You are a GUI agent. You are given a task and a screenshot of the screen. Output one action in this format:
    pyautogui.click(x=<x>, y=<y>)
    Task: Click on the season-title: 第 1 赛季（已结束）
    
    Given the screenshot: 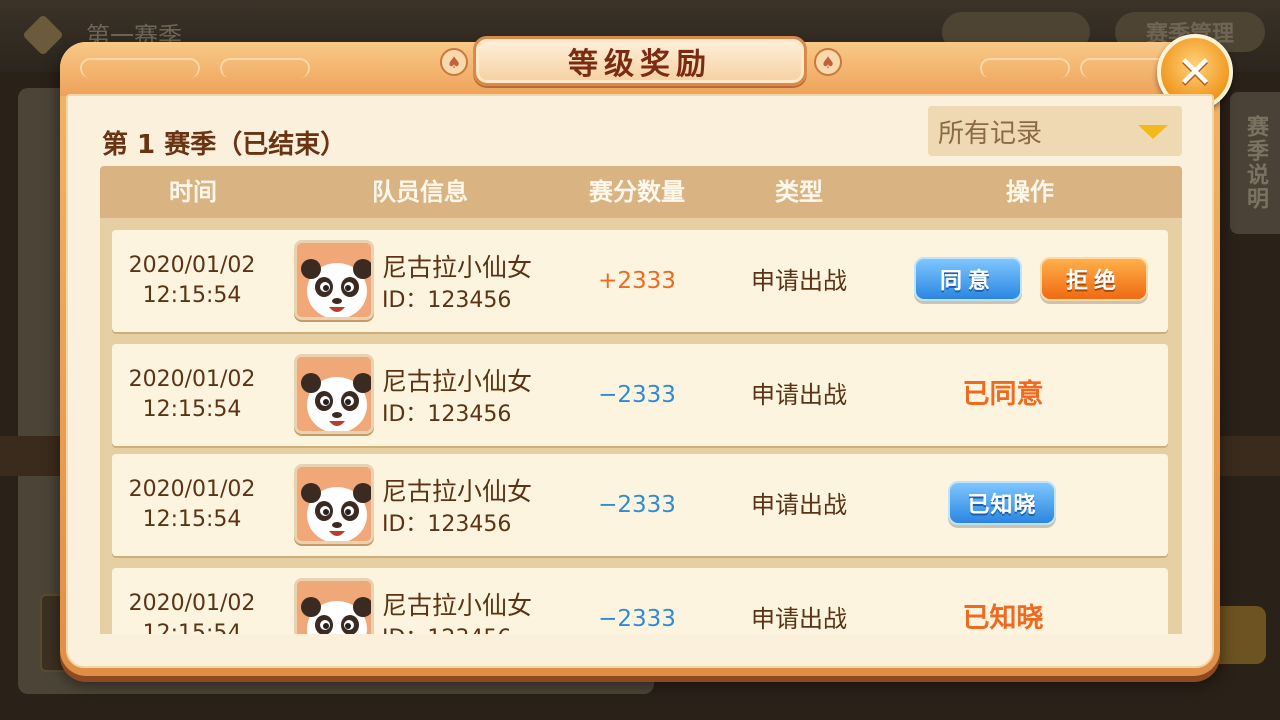 What is the action you would take?
    pyautogui.click(x=224, y=145)
    